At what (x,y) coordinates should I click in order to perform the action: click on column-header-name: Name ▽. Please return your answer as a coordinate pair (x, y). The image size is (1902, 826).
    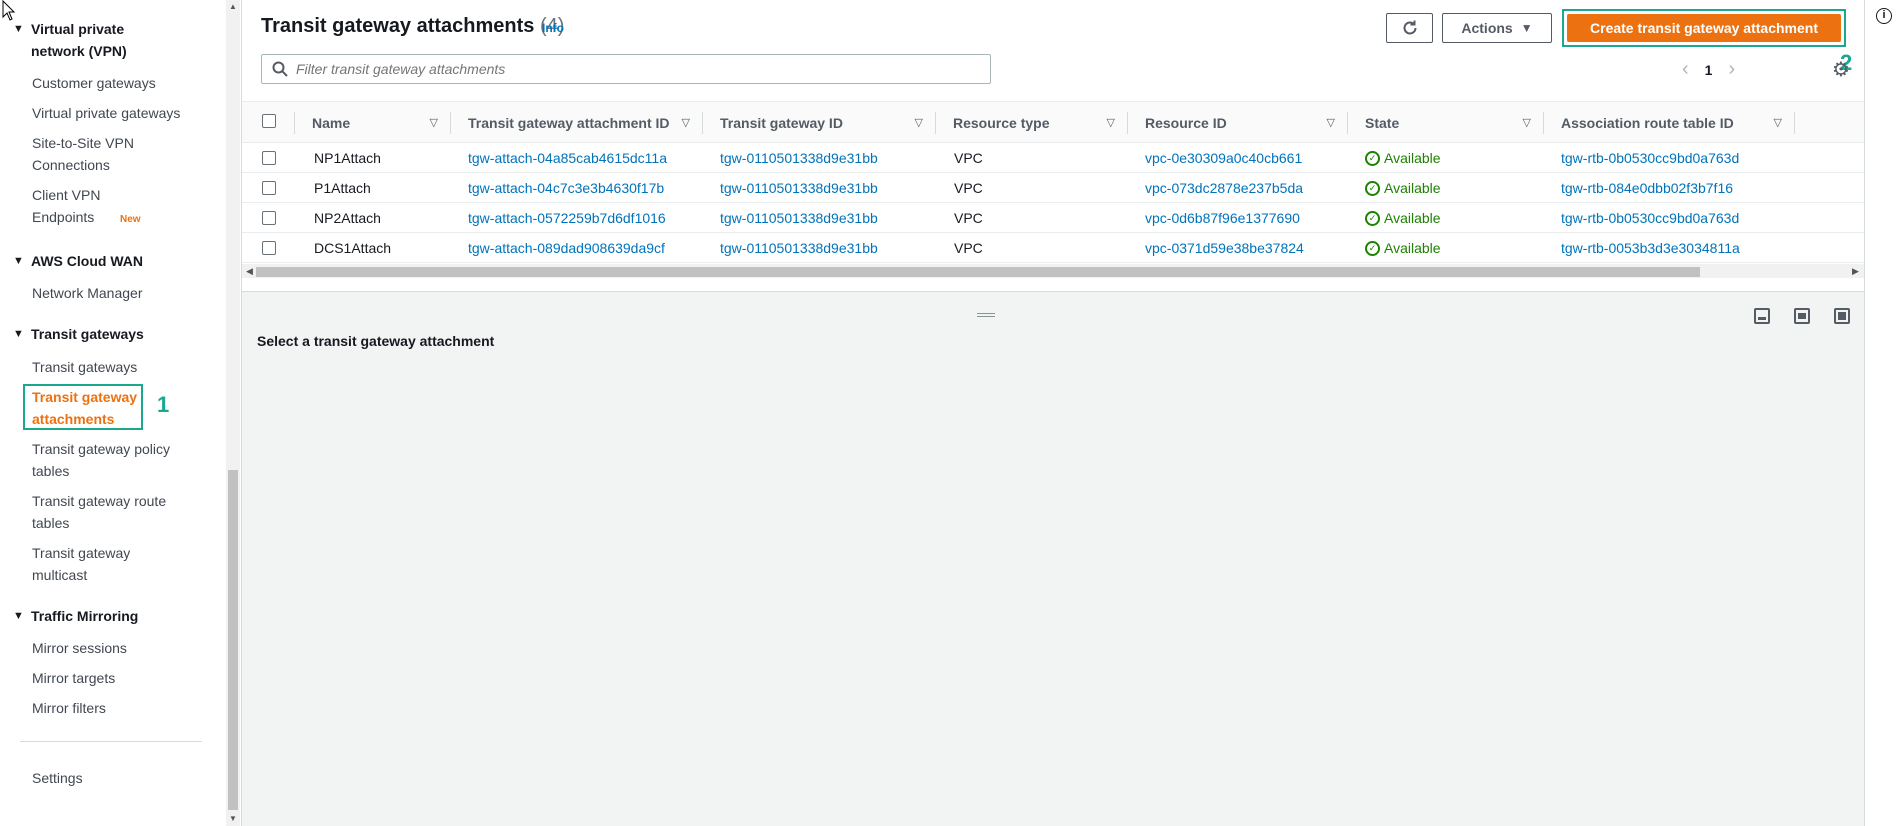
    Looking at the image, I should click on (381, 122).